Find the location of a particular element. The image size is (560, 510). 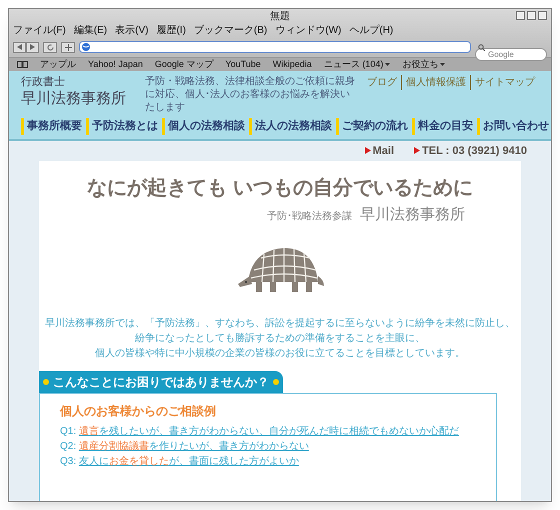

add-button is located at coordinates (68, 47).